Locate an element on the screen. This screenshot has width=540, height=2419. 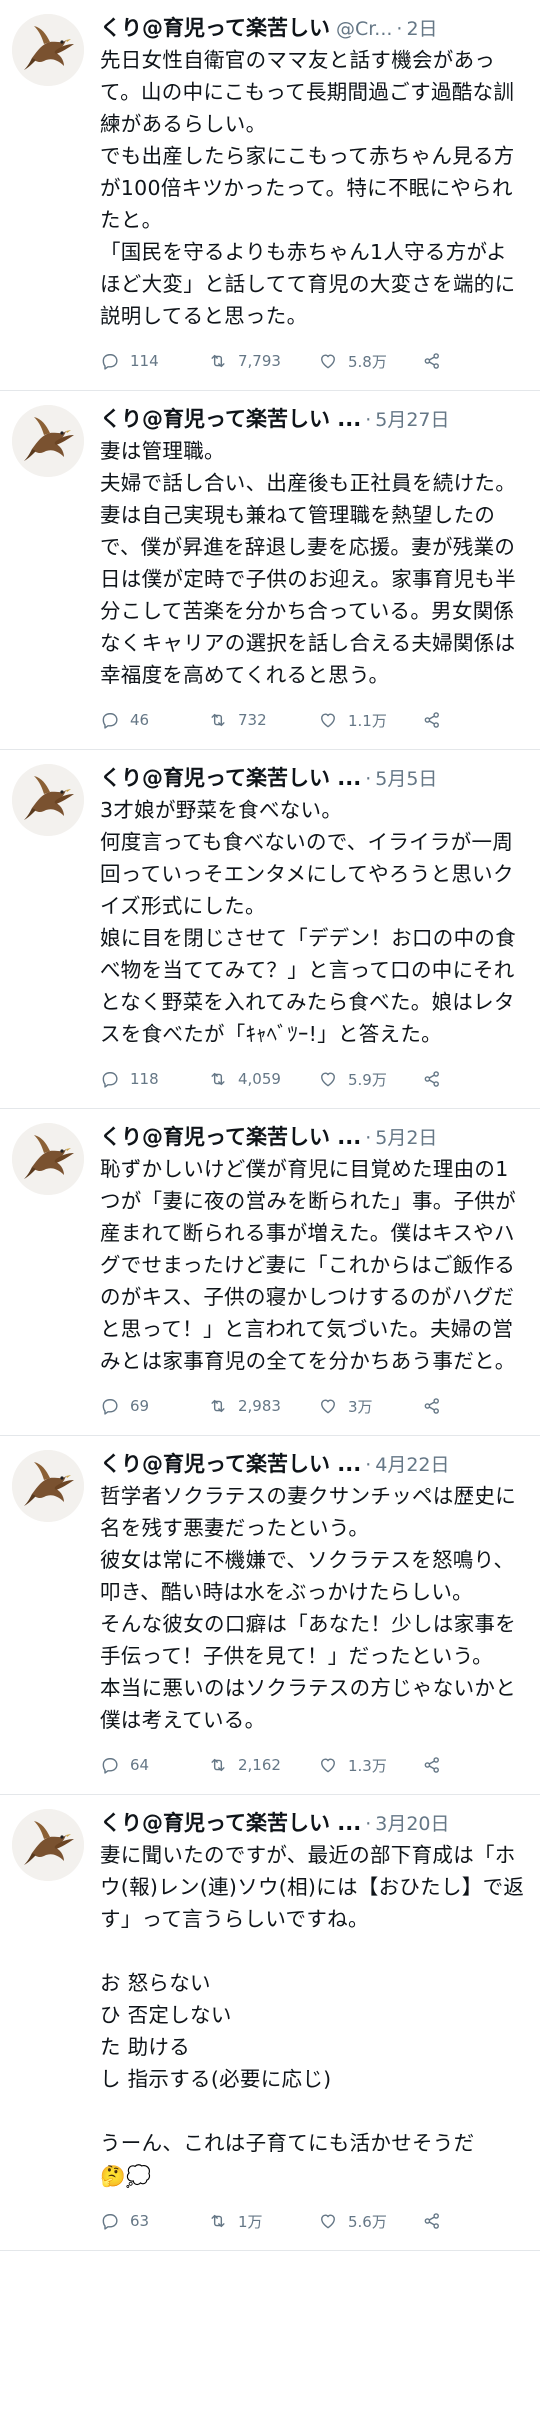
tweet-header: くり@育児って楽苦しい ... · 5月27日 is located at coordinates (313, 419).